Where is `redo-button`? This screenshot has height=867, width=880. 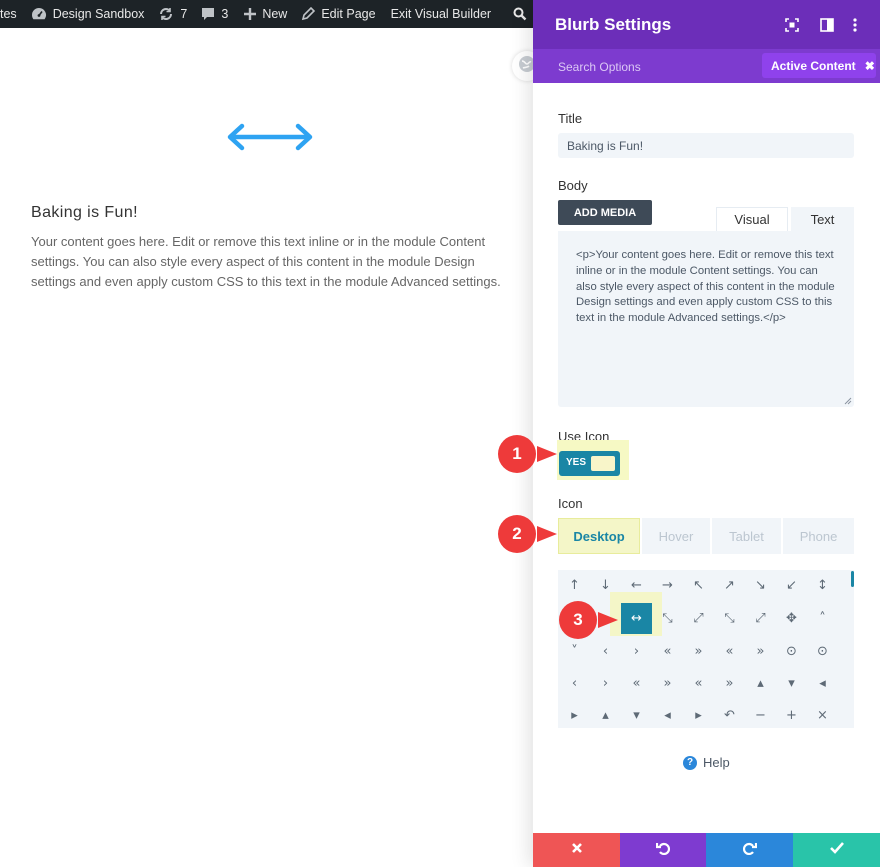
redo-button is located at coordinates (749, 850).